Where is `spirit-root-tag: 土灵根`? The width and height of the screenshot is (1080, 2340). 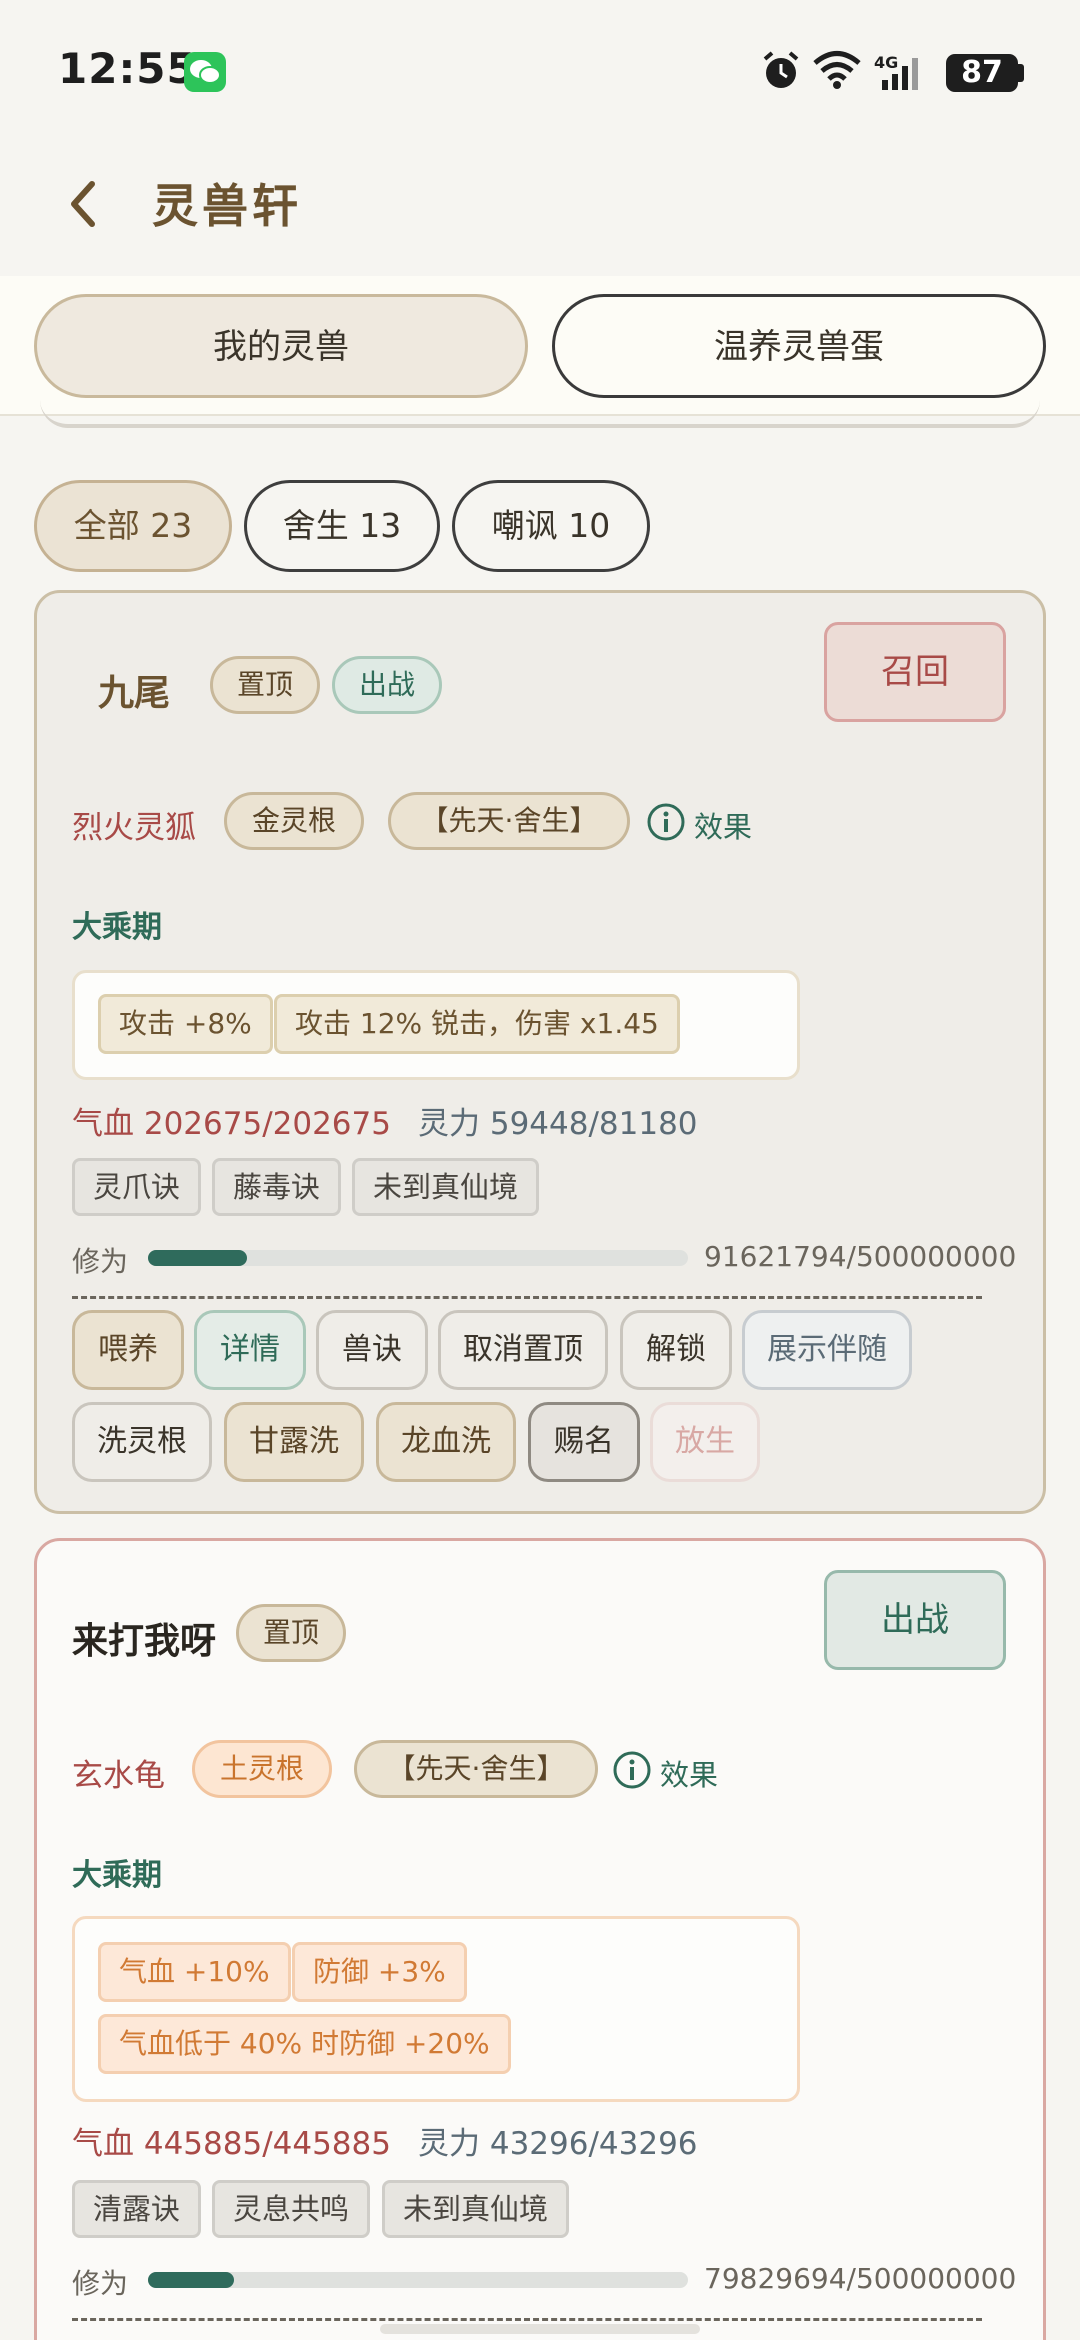
spirit-root-tag: 土灵根 is located at coordinates (262, 1769).